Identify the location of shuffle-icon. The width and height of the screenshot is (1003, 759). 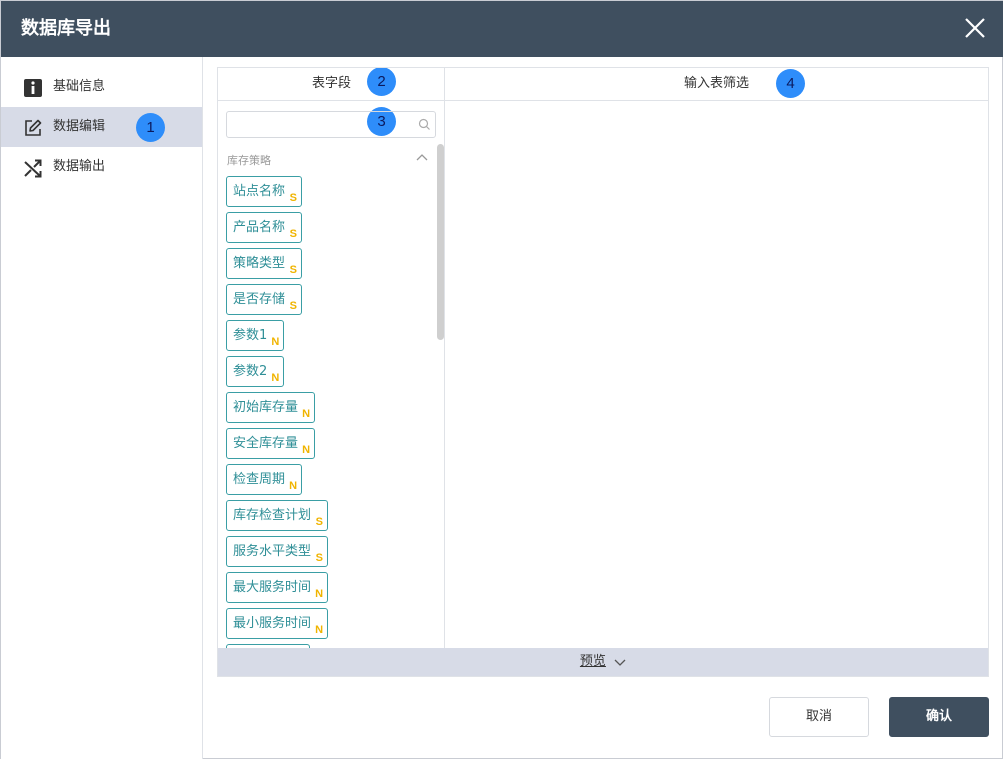
(33, 168).